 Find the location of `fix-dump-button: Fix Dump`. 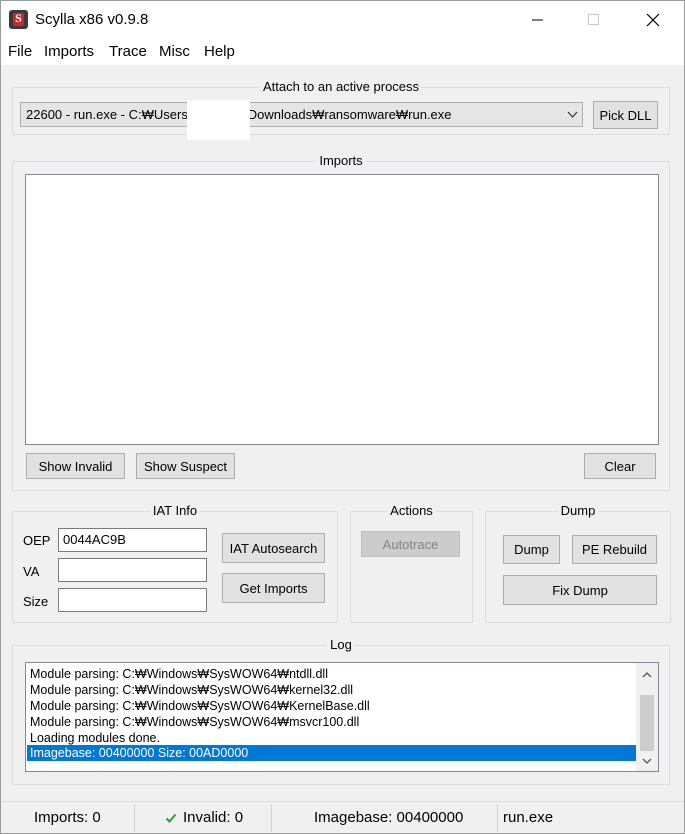

fix-dump-button: Fix Dump is located at coordinates (580, 590).